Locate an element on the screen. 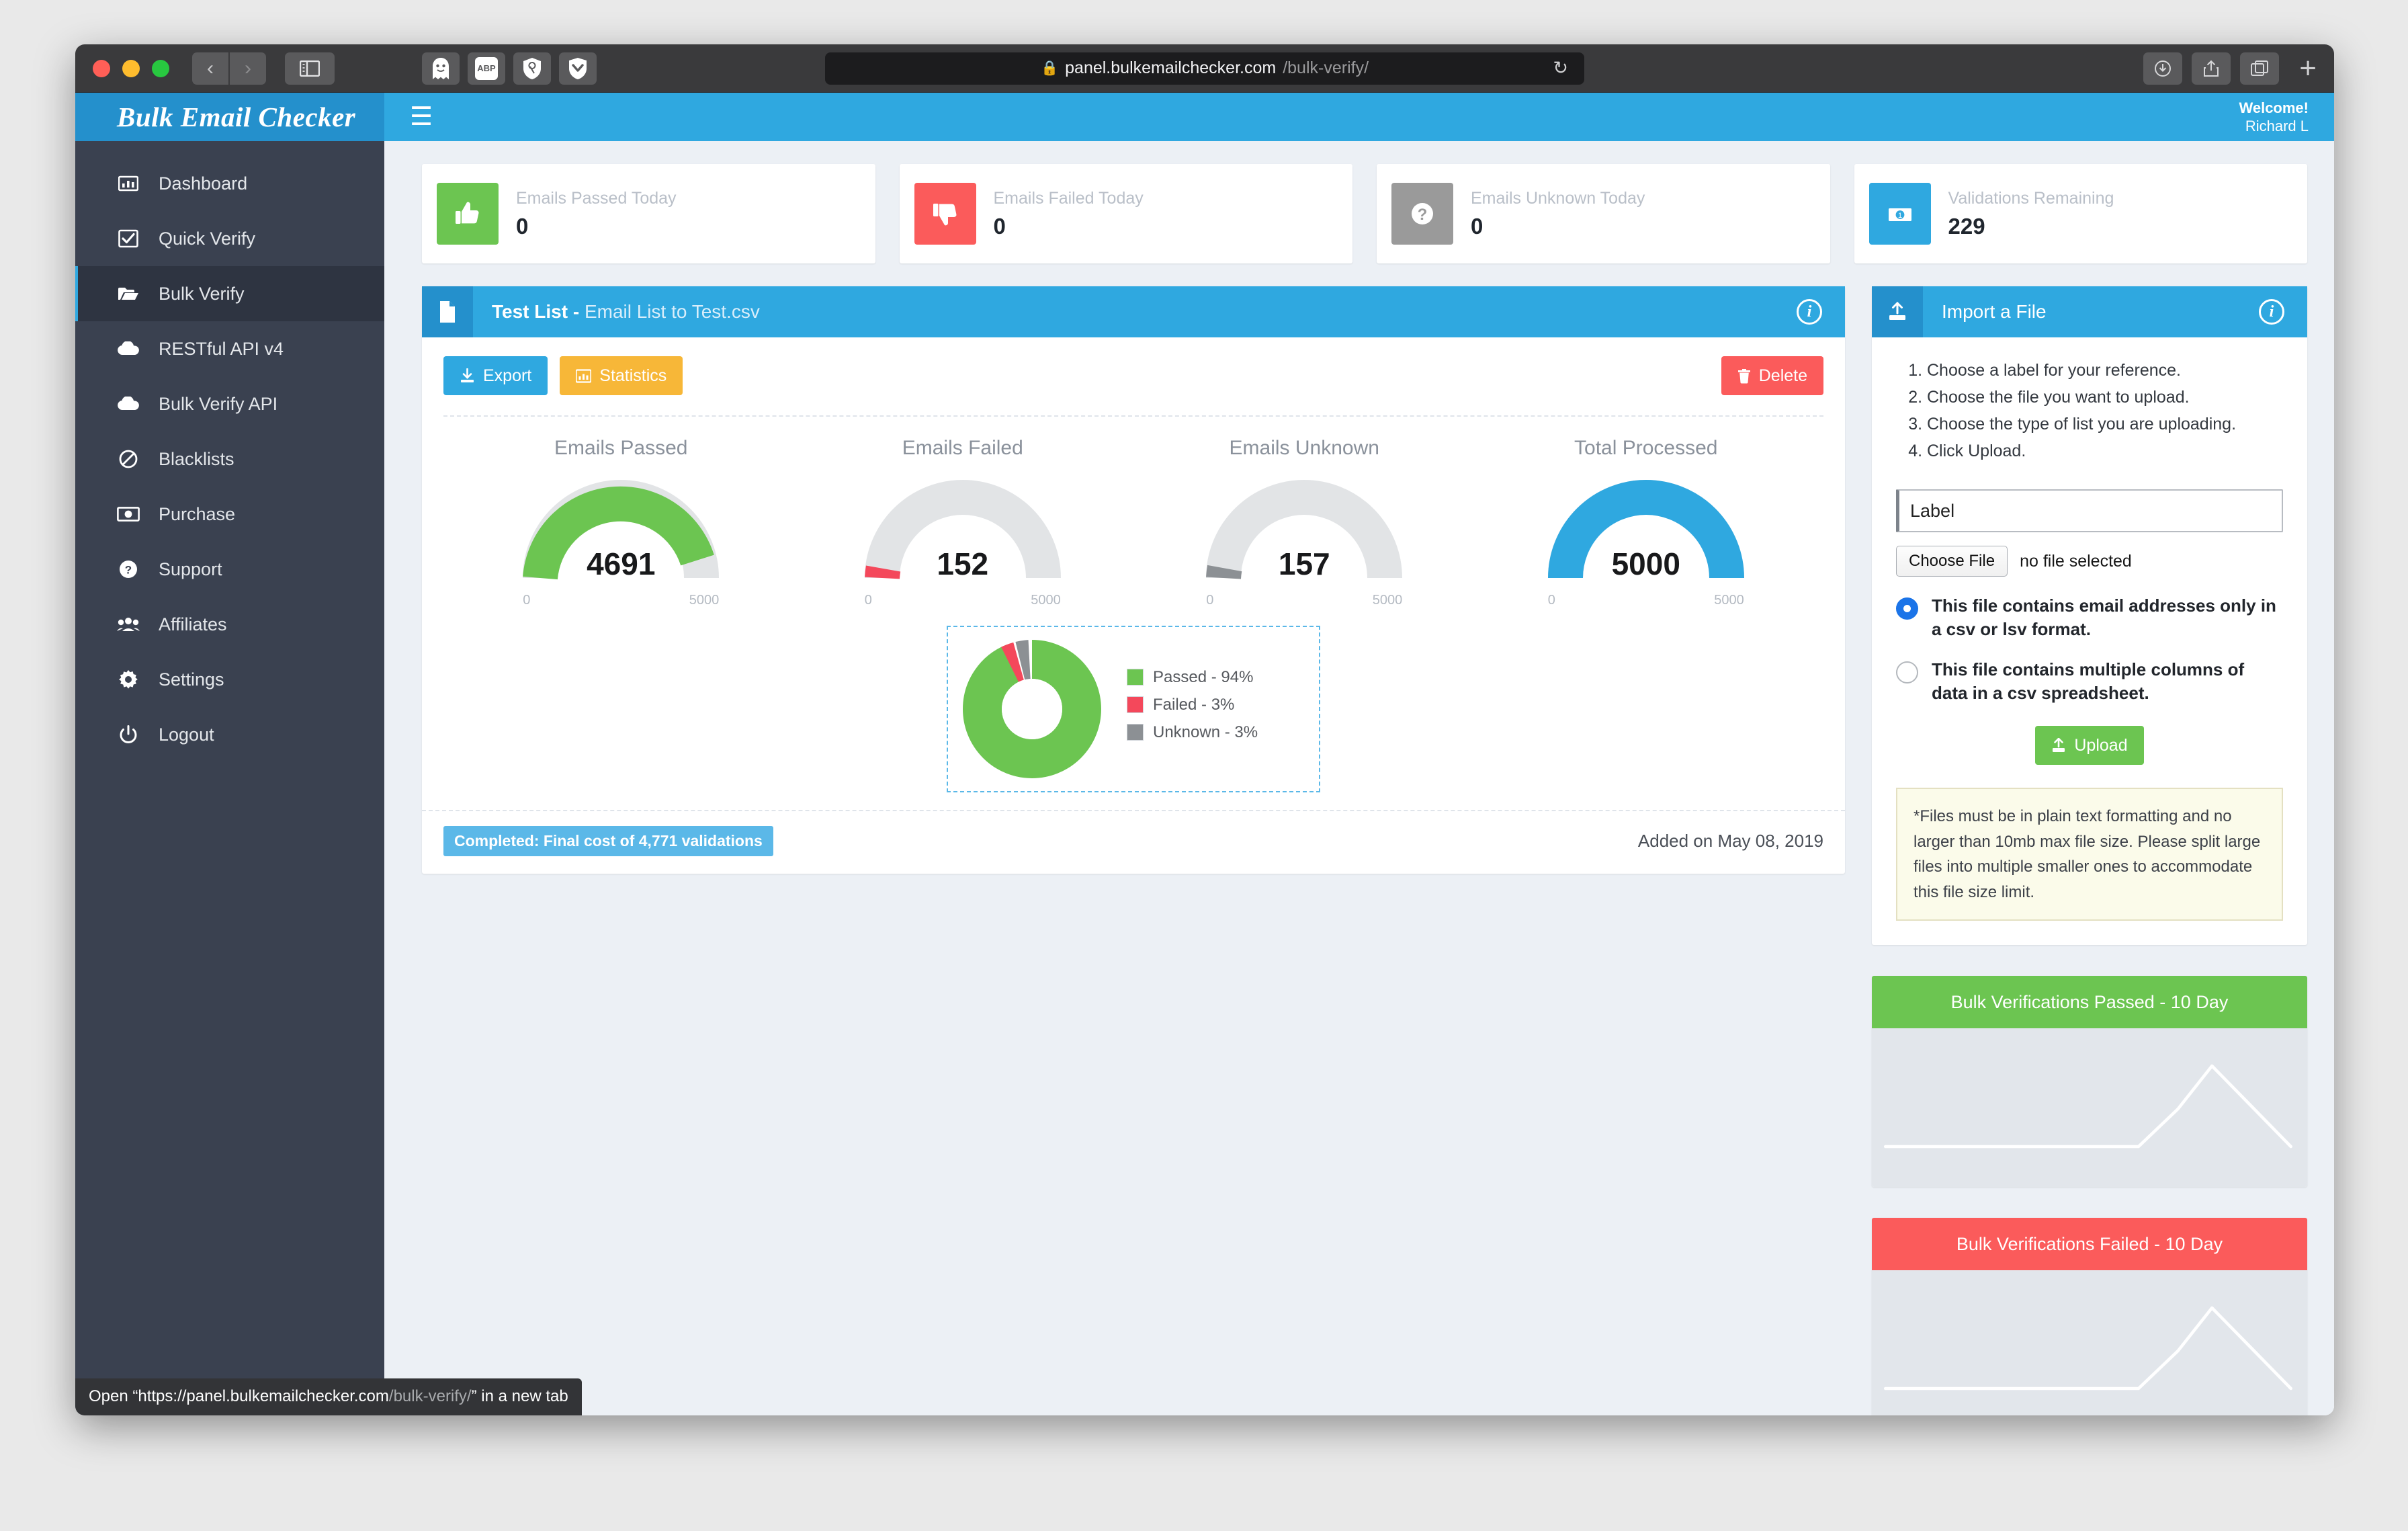 Image resolution: width=2408 pixels, height=1531 pixels. sidebar-item-dashboard: Dashboard is located at coordinates (229, 183).